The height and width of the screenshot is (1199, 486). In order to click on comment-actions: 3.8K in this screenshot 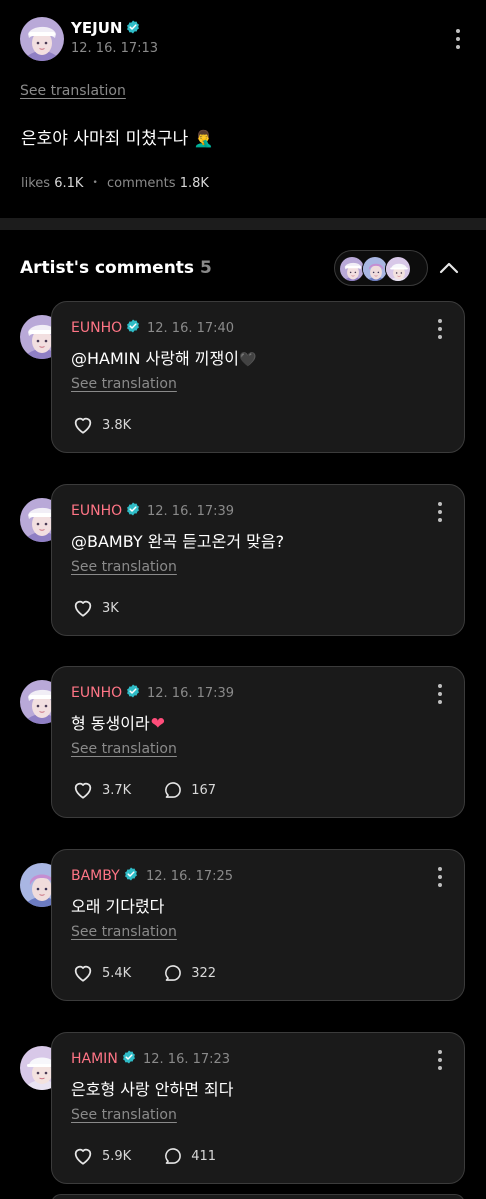, I will do `click(117, 425)`.